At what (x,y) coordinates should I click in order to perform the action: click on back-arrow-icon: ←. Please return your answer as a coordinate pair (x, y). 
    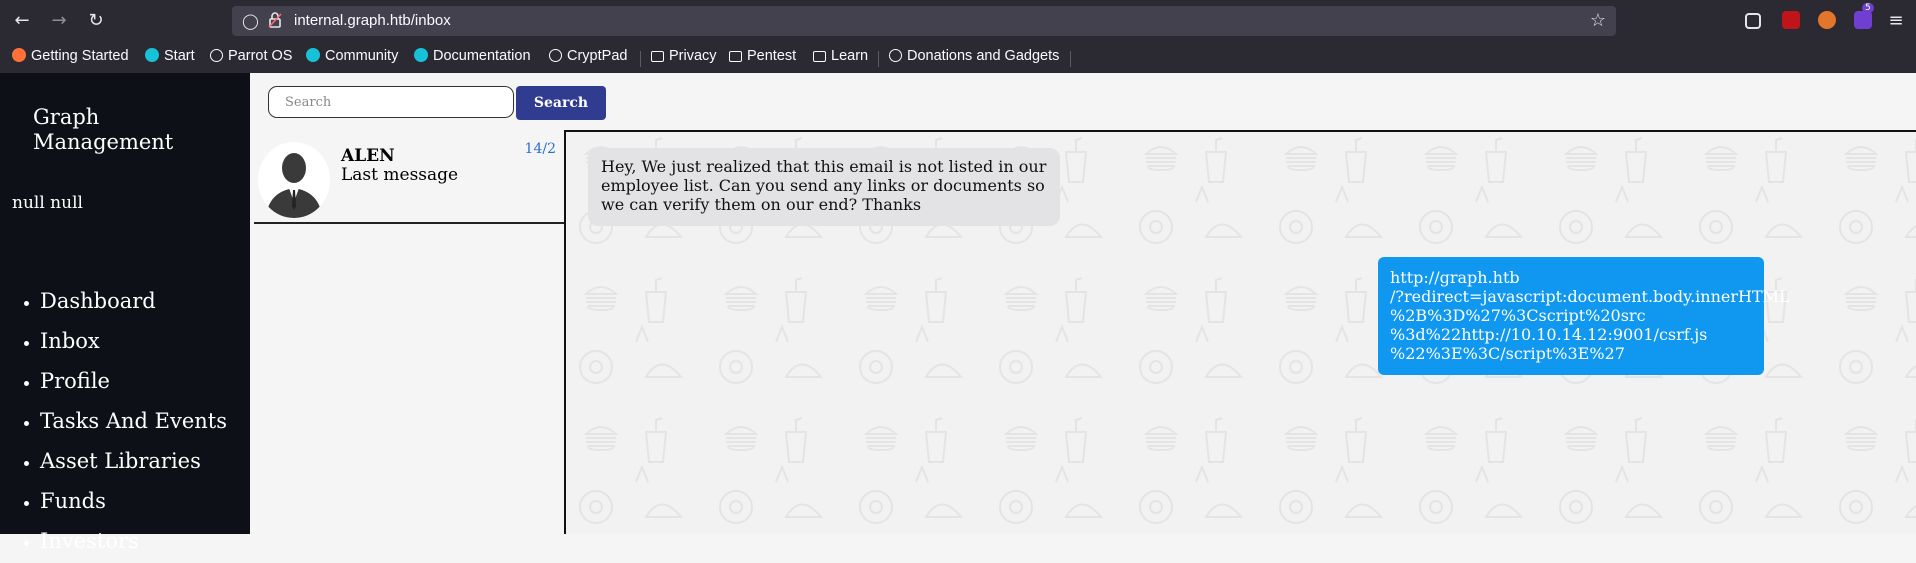
    Looking at the image, I should click on (22, 21).